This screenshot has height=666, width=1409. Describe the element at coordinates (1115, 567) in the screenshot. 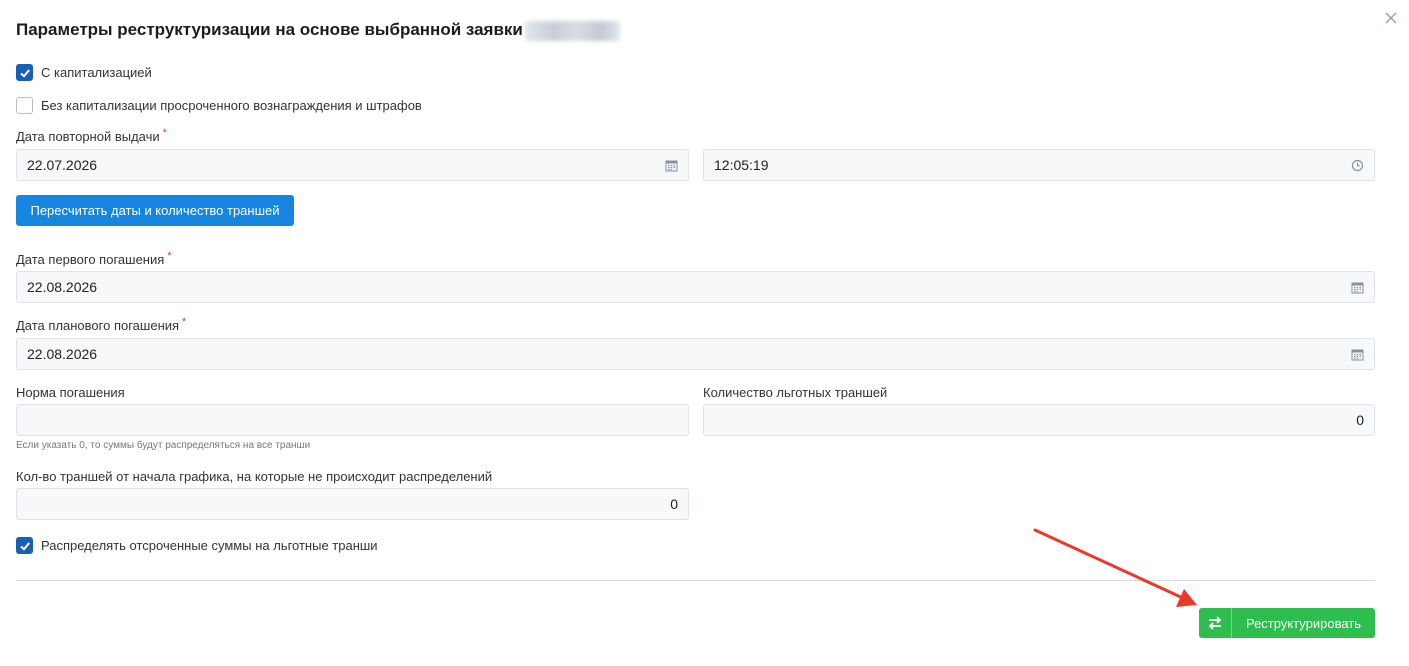

I see `annotation-arrow-icon` at that location.